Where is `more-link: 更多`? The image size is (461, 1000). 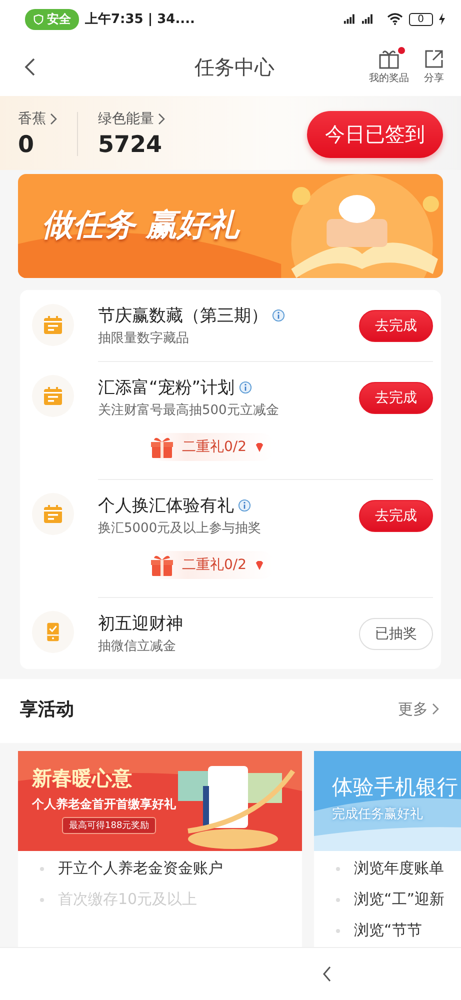
more-link: 更多 is located at coordinates (413, 709).